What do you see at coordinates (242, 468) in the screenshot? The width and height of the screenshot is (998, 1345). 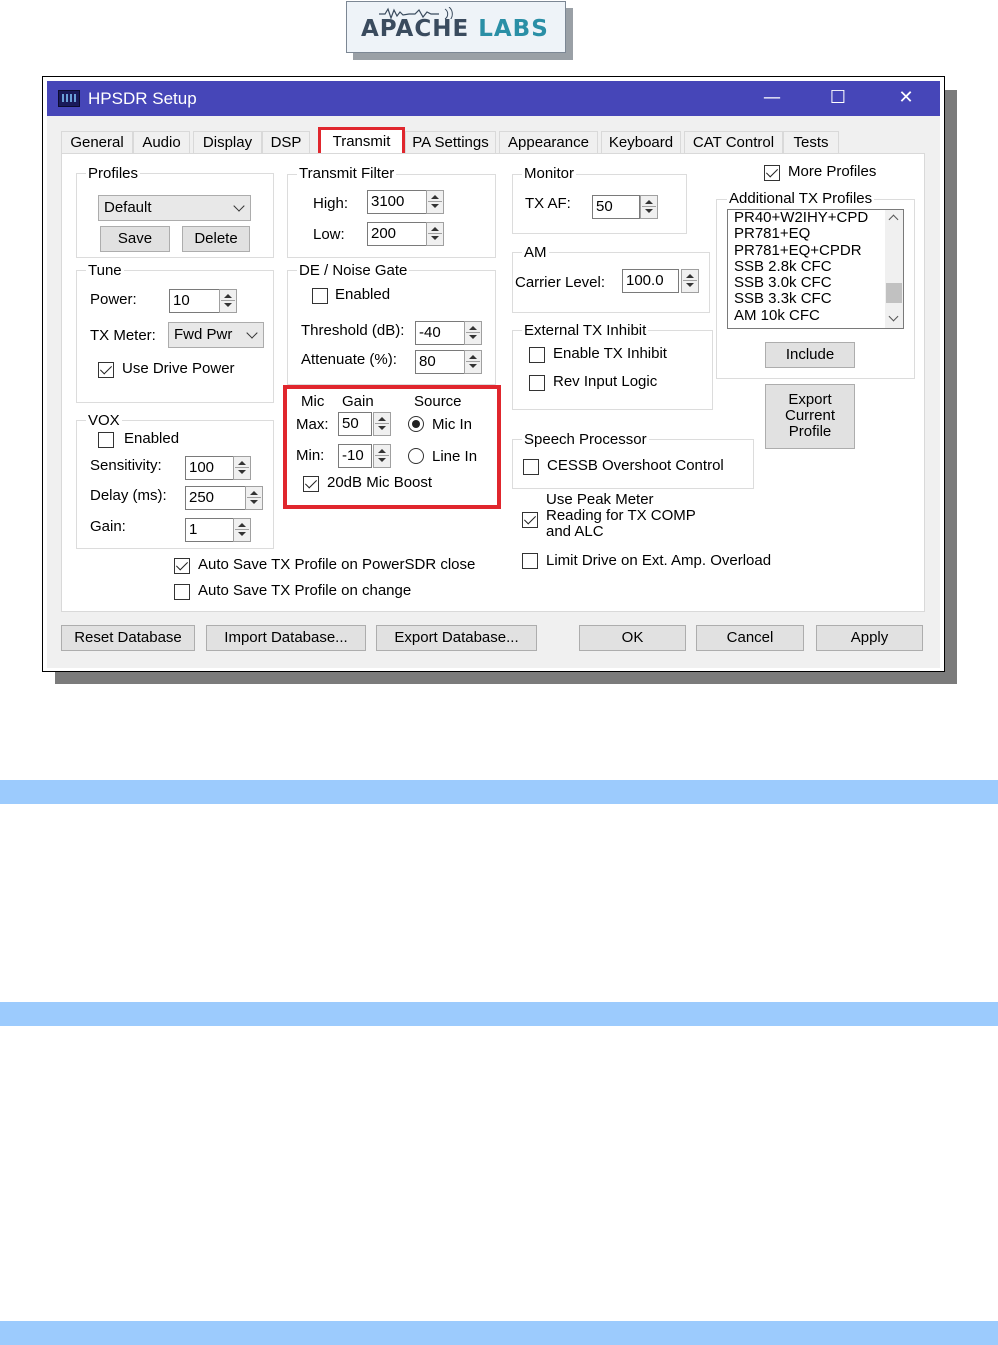 I see `sensitivity-spinner` at bounding box center [242, 468].